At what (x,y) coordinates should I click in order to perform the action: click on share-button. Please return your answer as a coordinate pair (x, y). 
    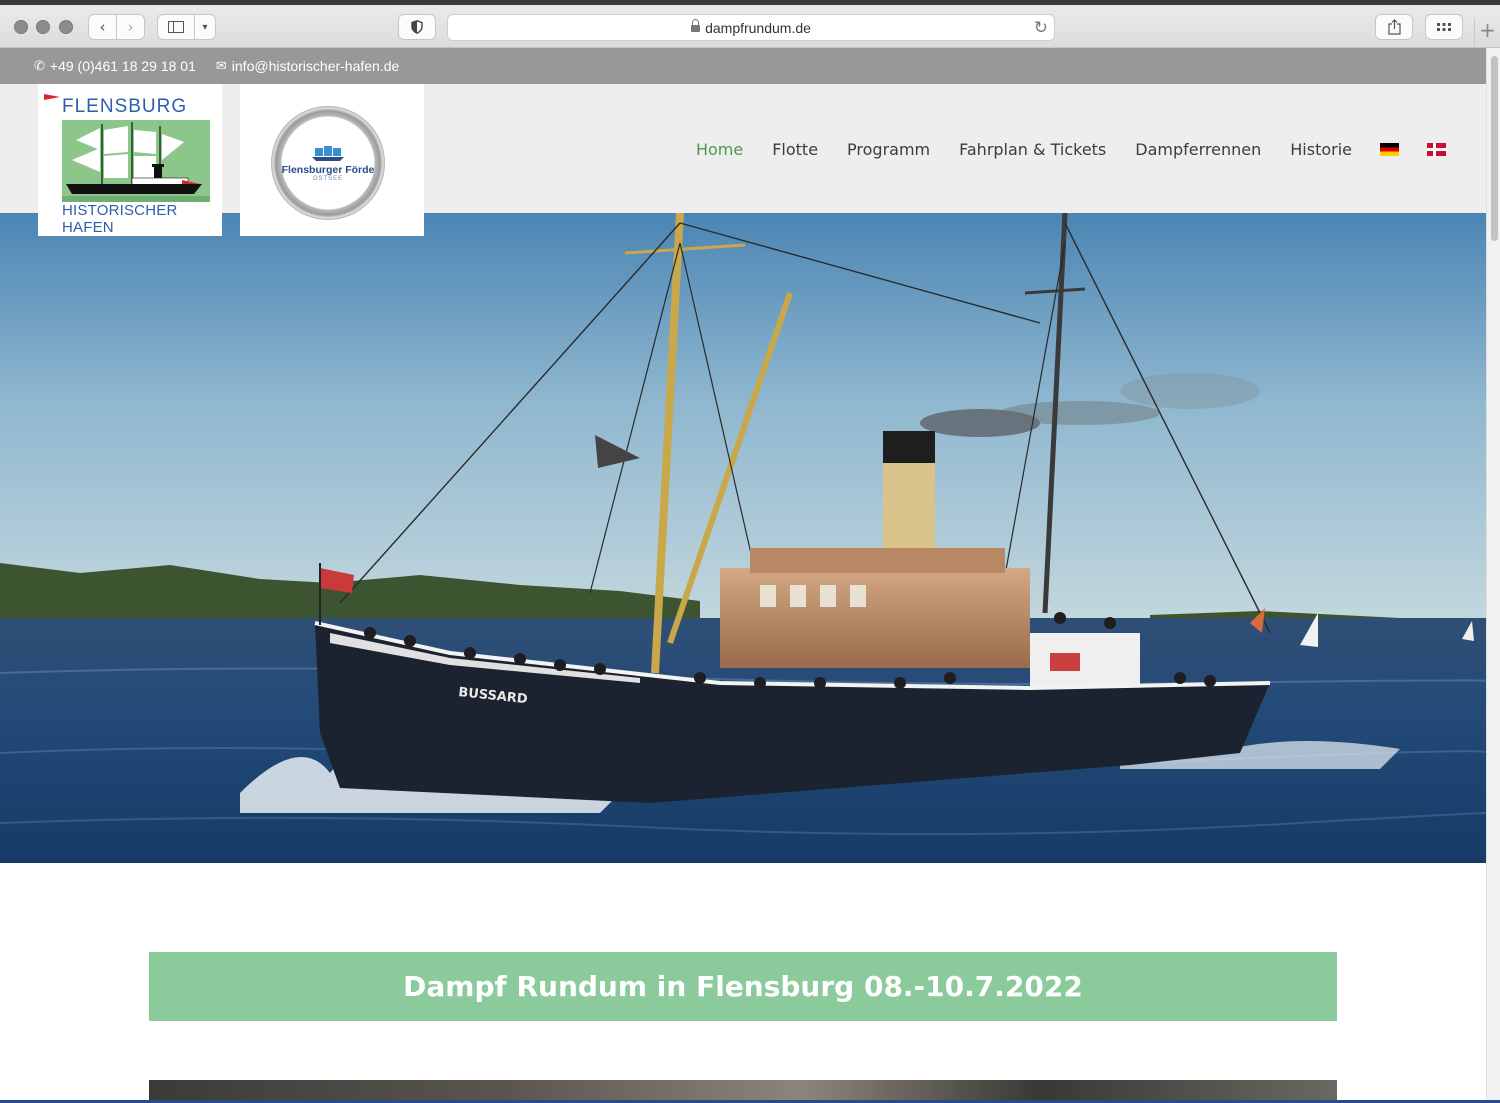
    Looking at the image, I should click on (1394, 27).